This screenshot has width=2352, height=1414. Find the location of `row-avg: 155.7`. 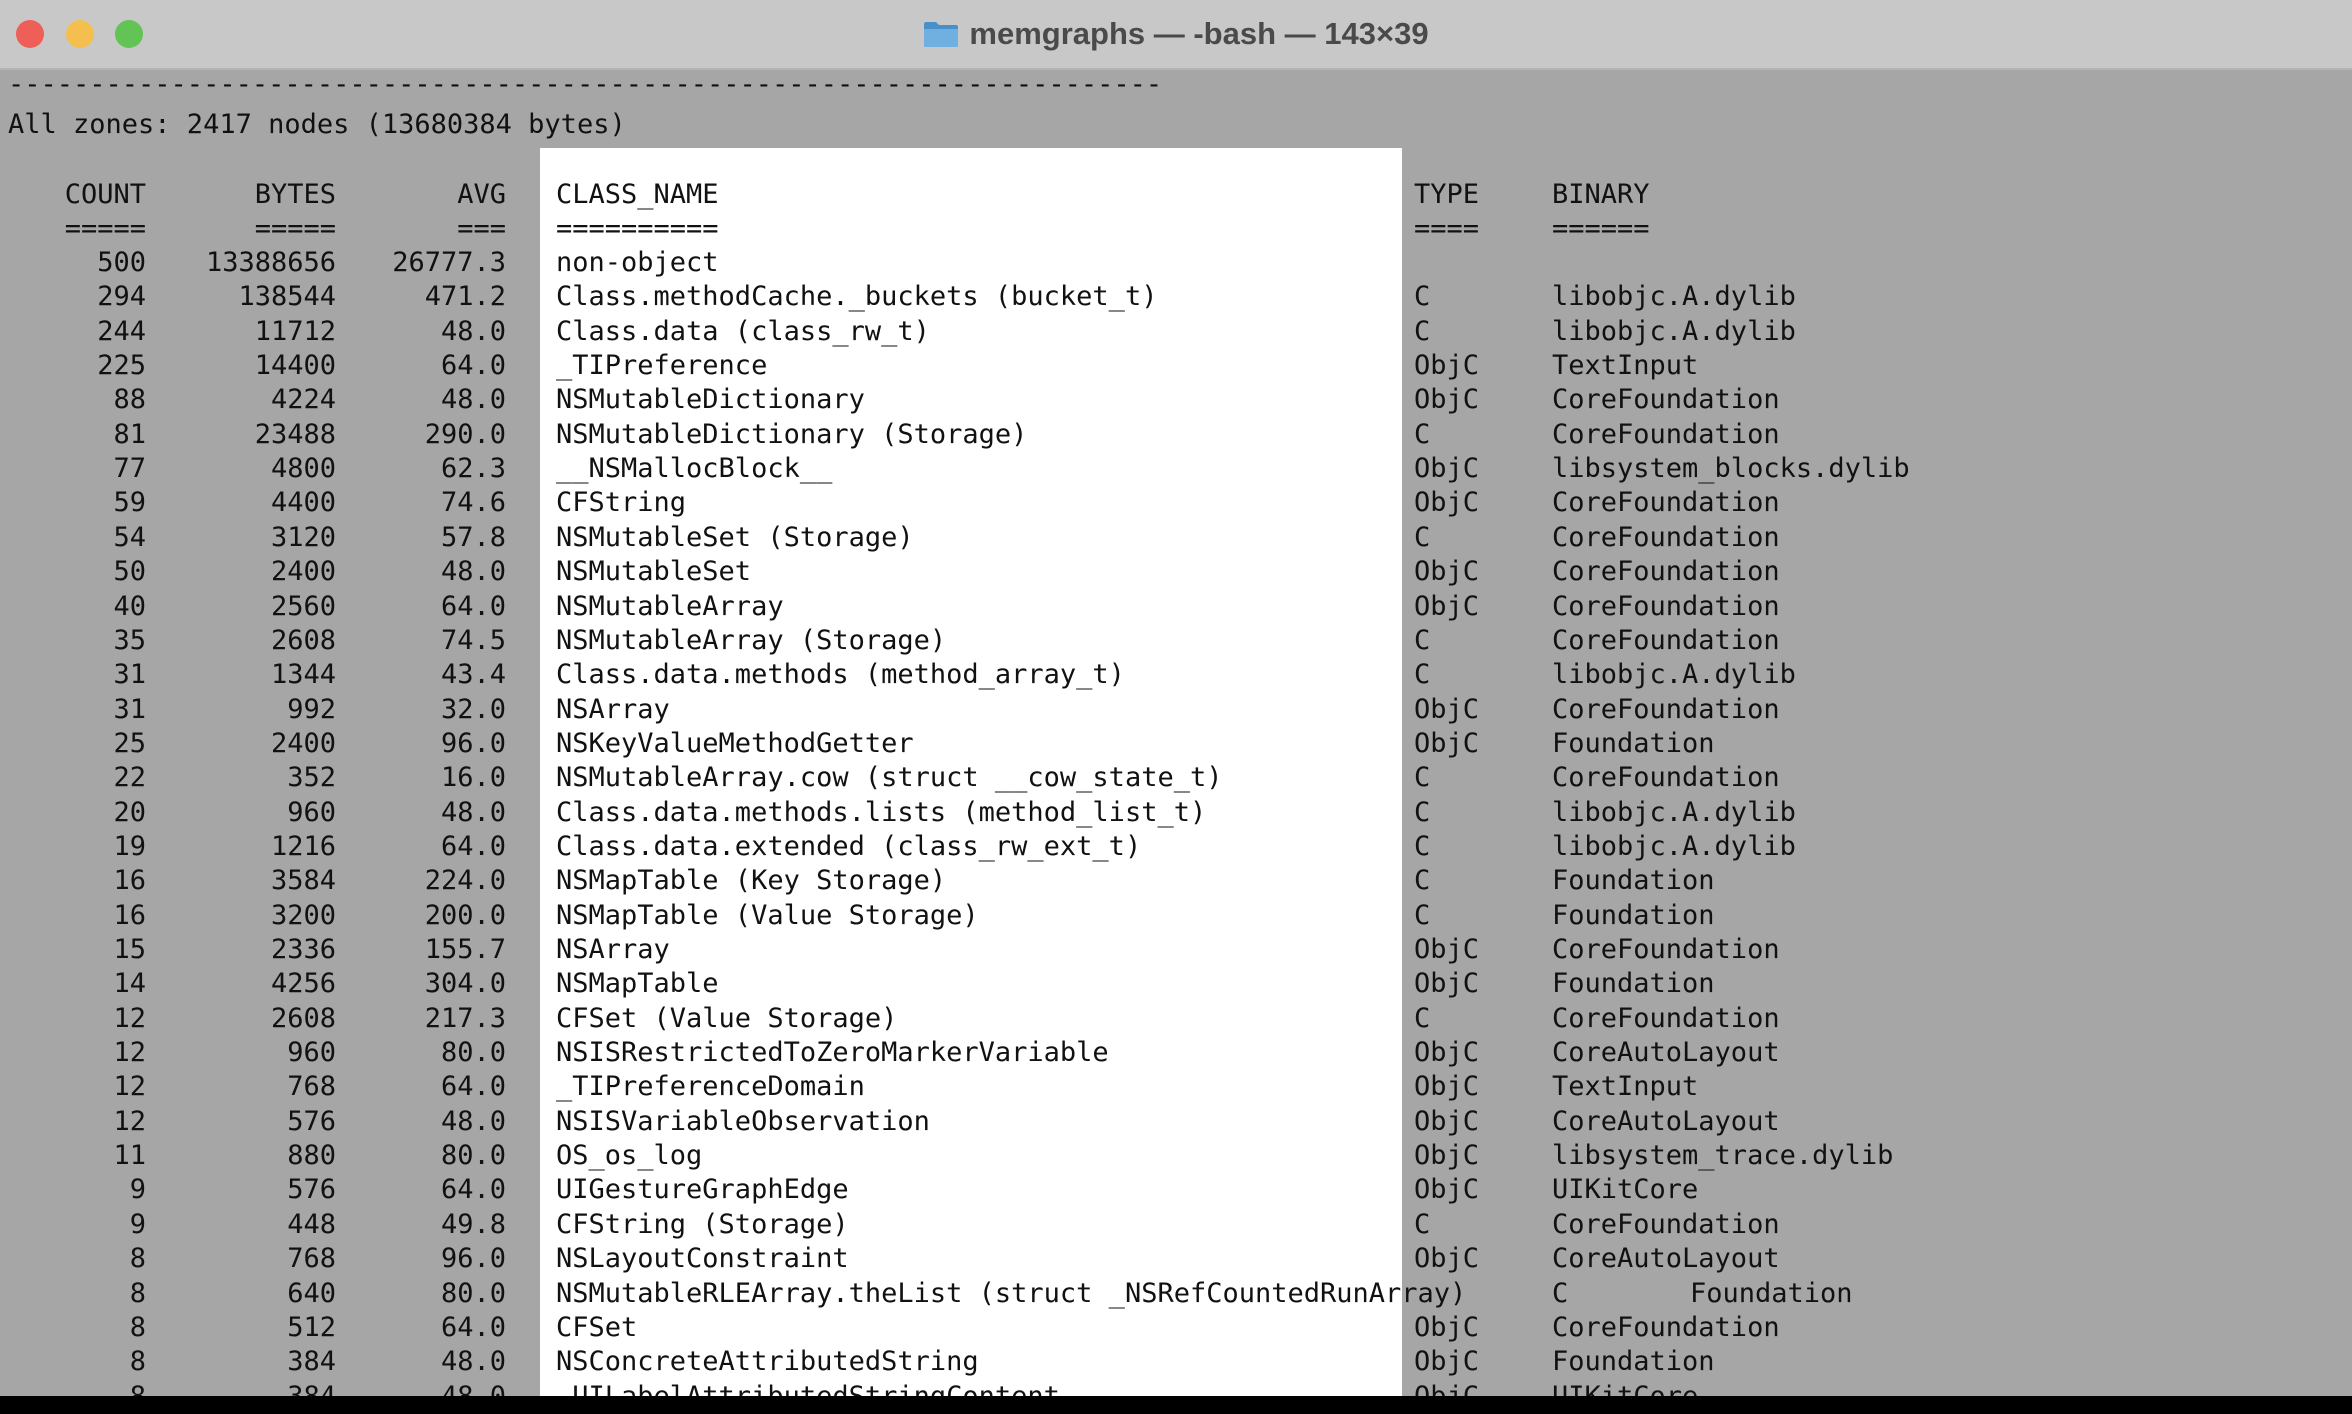

row-avg: 155.7 is located at coordinates (465, 949).